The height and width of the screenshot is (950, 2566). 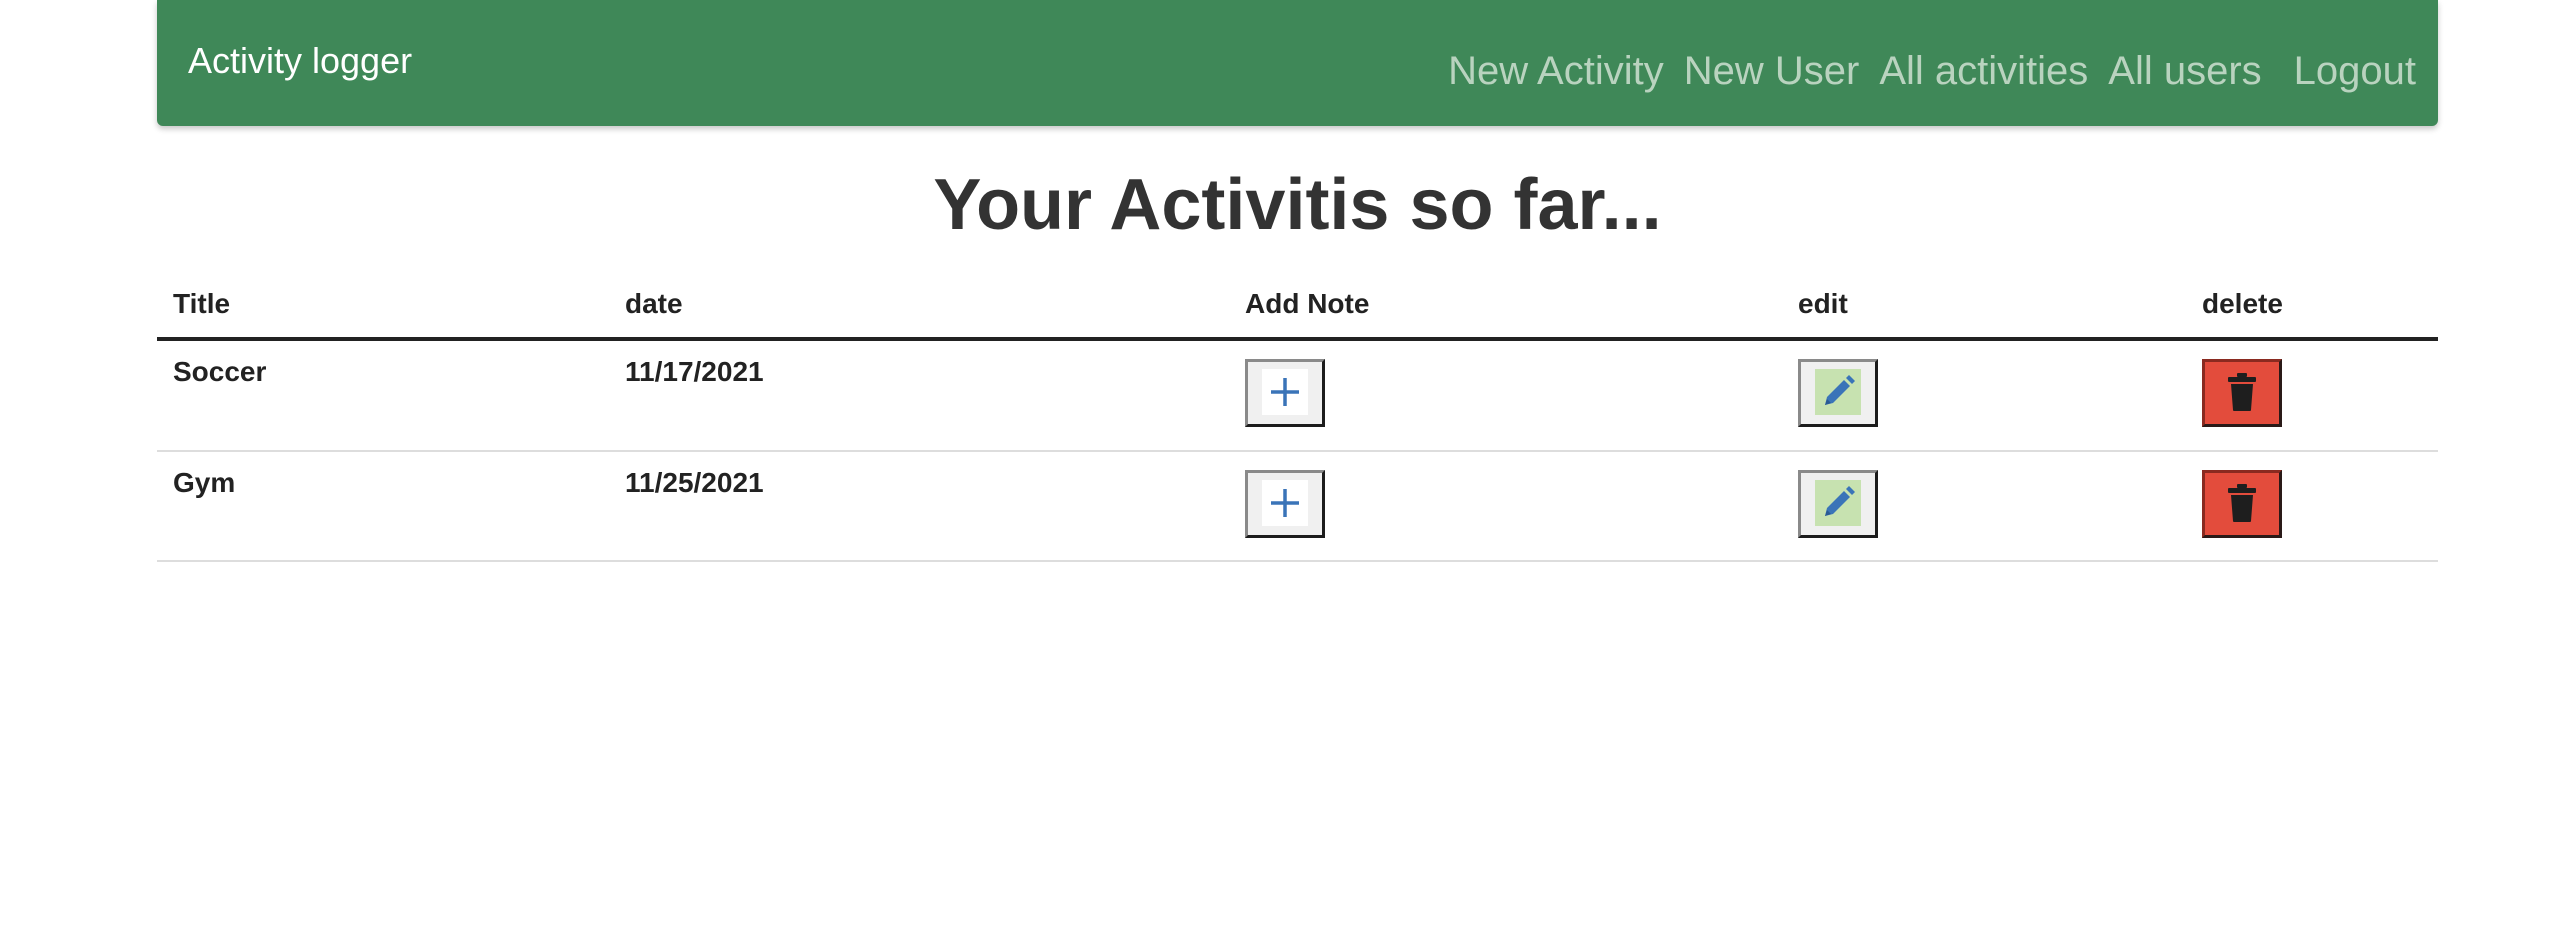 I want to click on nav-link-new-activity: New Activity, so click(x=1556, y=71).